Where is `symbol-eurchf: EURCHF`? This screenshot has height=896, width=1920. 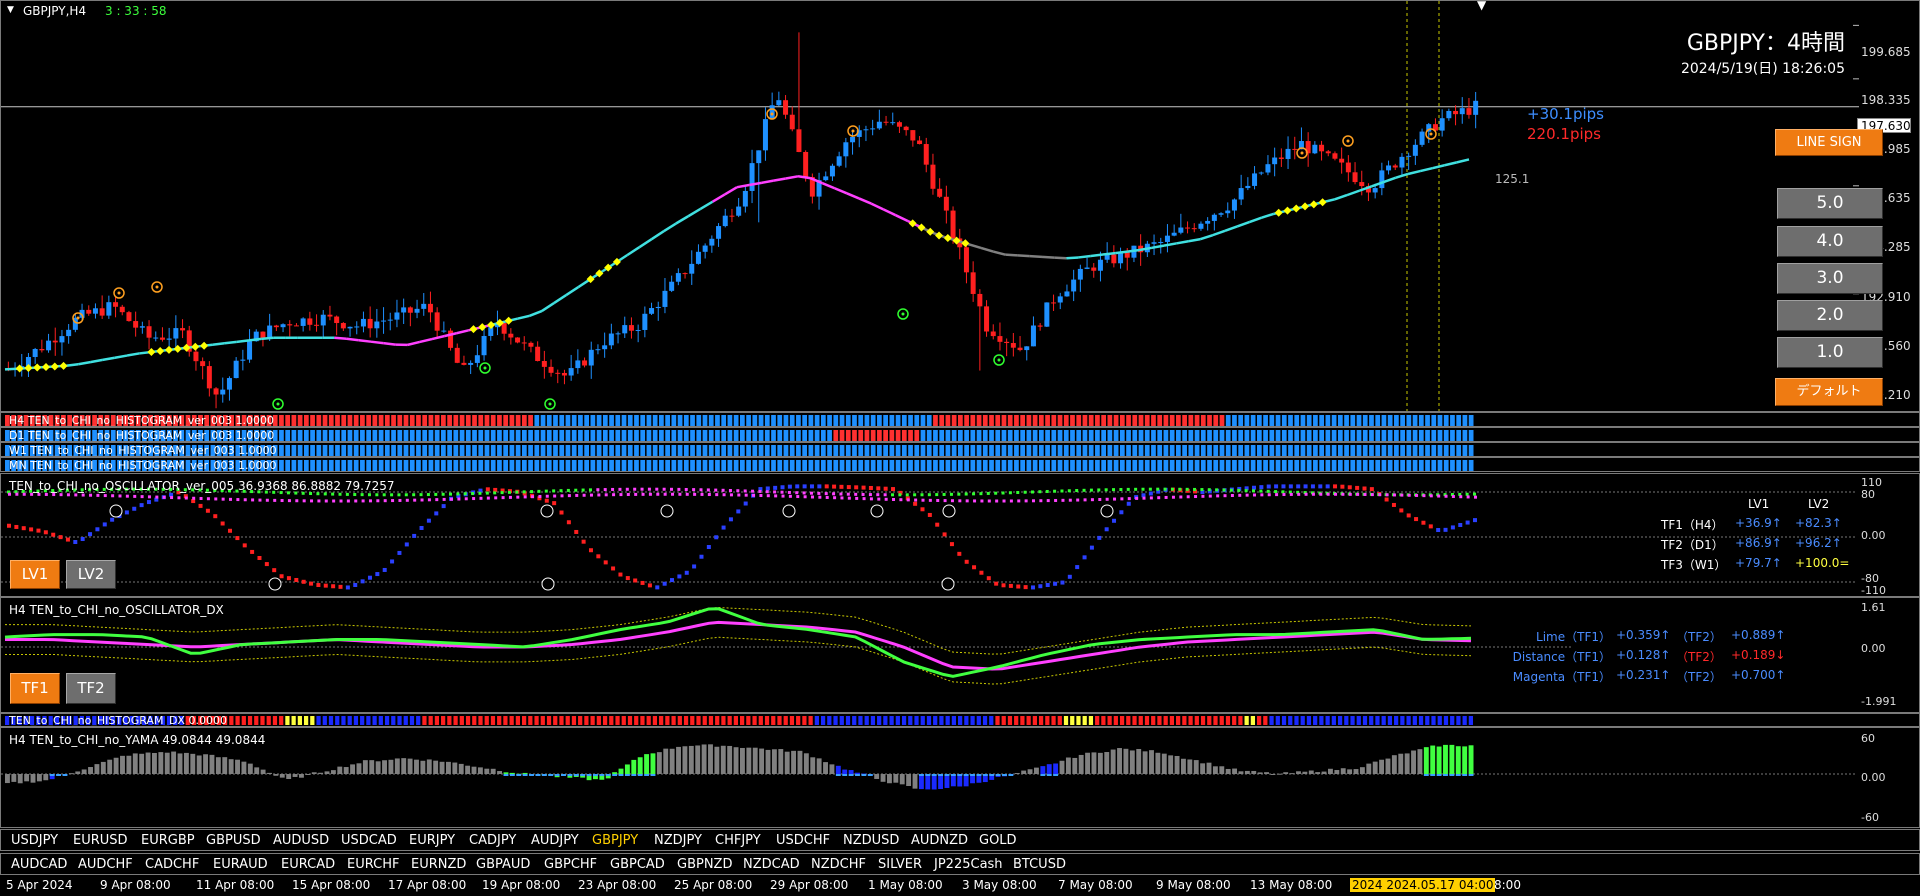 symbol-eurchf: EURCHF is located at coordinates (373, 864).